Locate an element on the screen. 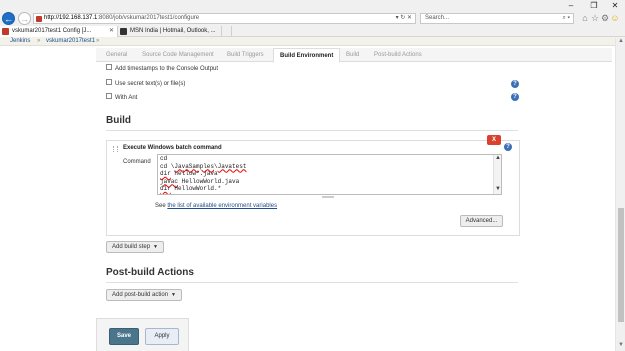 Image resolution: width=625 pixels, height=351 pixels. breadcrumb-job: vskumar2017test1 is located at coordinates (70, 41).